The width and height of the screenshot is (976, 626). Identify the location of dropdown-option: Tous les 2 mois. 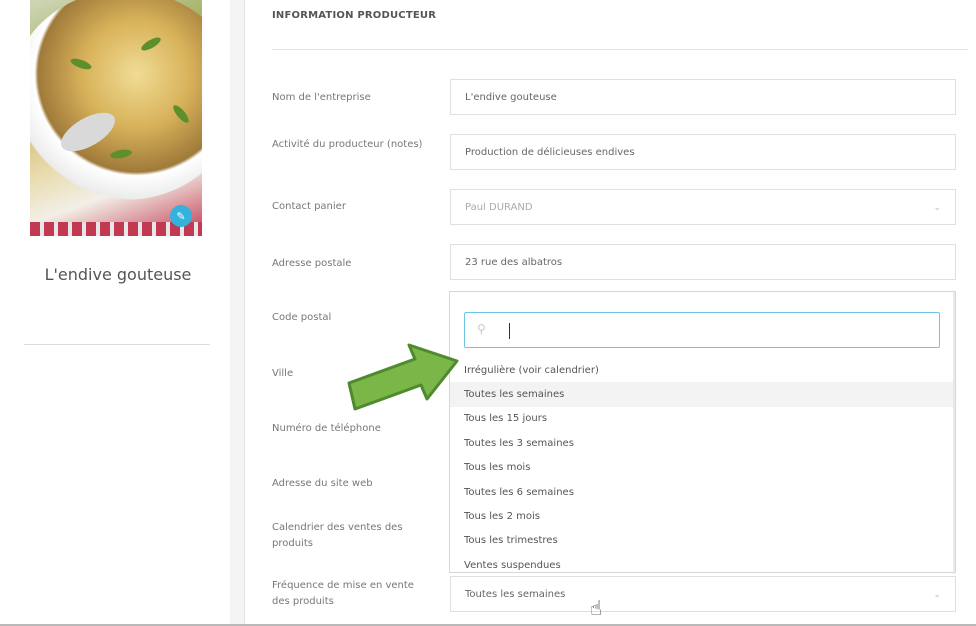
(702, 516).